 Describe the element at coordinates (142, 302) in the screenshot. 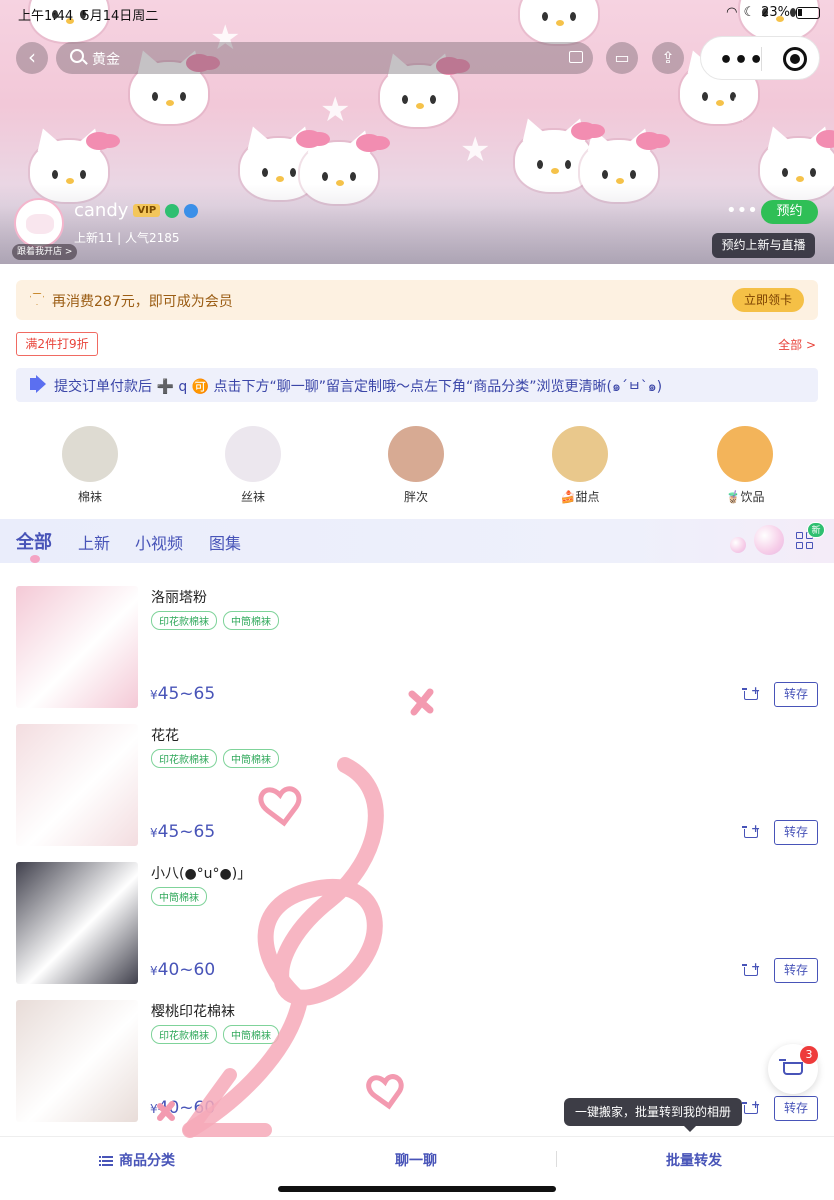

I see `member-text: 再消费287元，即可成为会员` at that location.